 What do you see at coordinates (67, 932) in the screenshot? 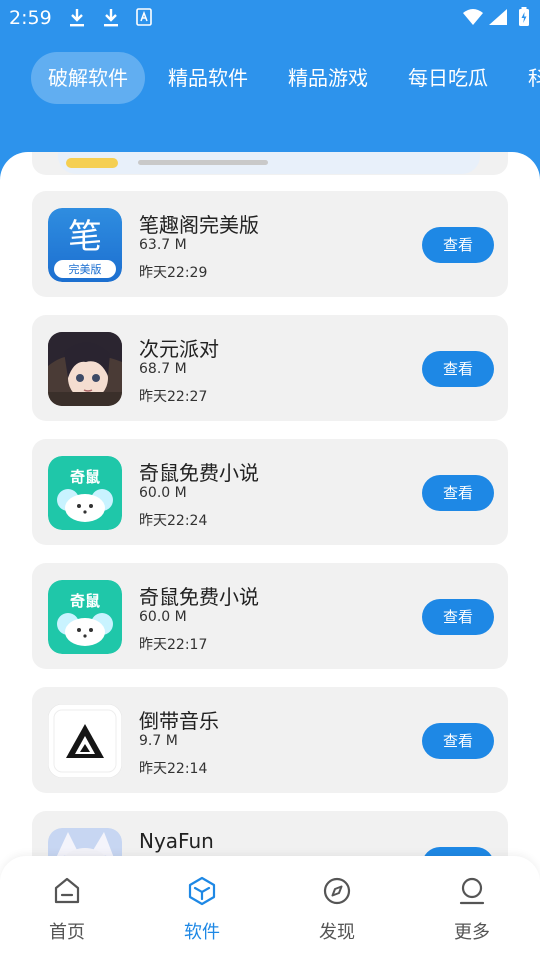
I see `nav-label: 首页` at bounding box center [67, 932].